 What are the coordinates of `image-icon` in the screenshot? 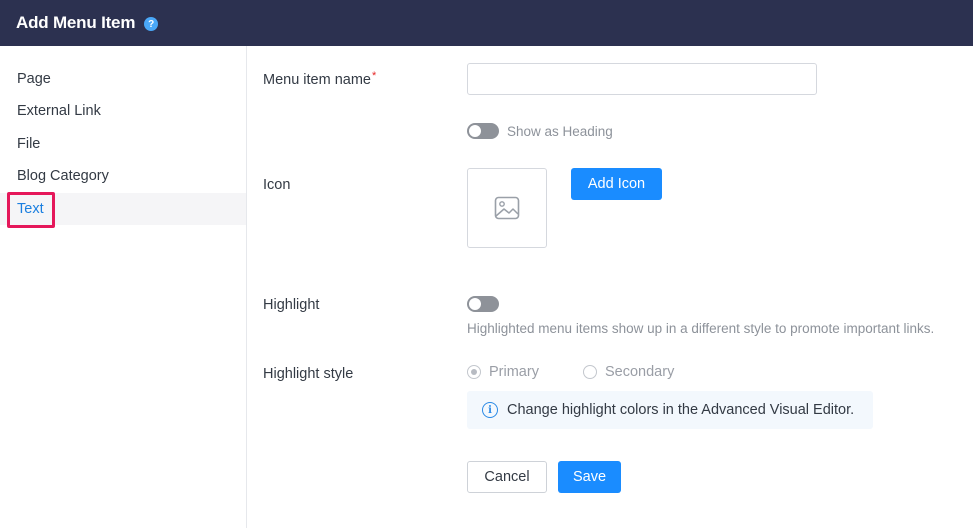 It's located at (507, 208).